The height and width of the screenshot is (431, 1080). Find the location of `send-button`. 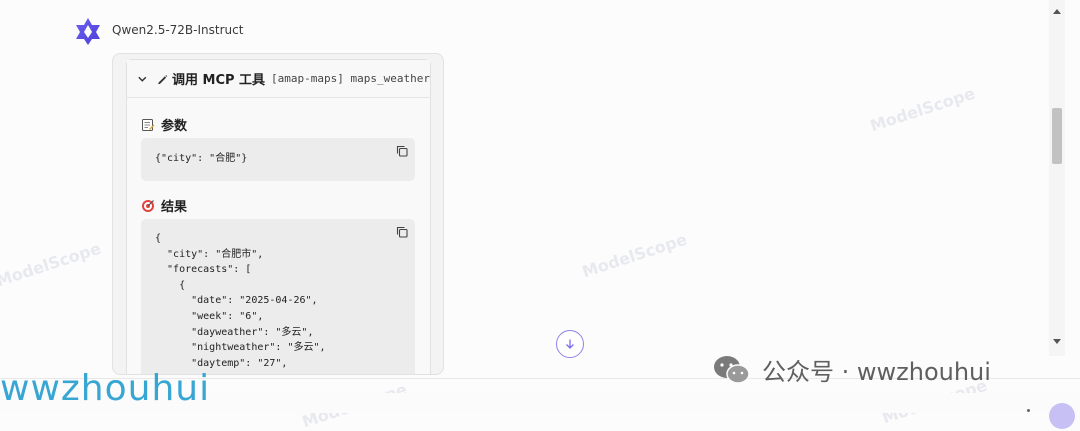

send-button is located at coordinates (1062, 416).